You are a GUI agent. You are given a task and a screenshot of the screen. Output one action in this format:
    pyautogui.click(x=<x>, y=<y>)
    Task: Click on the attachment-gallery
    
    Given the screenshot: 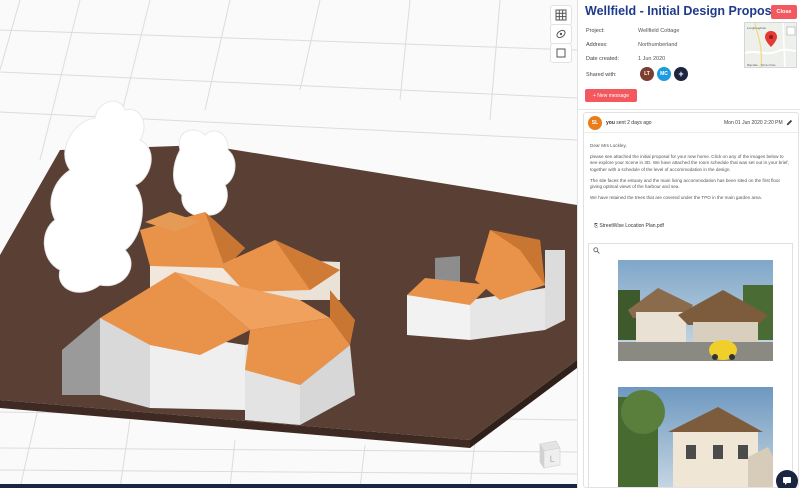 What is the action you would take?
    pyautogui.click(x=690, y=365)
    